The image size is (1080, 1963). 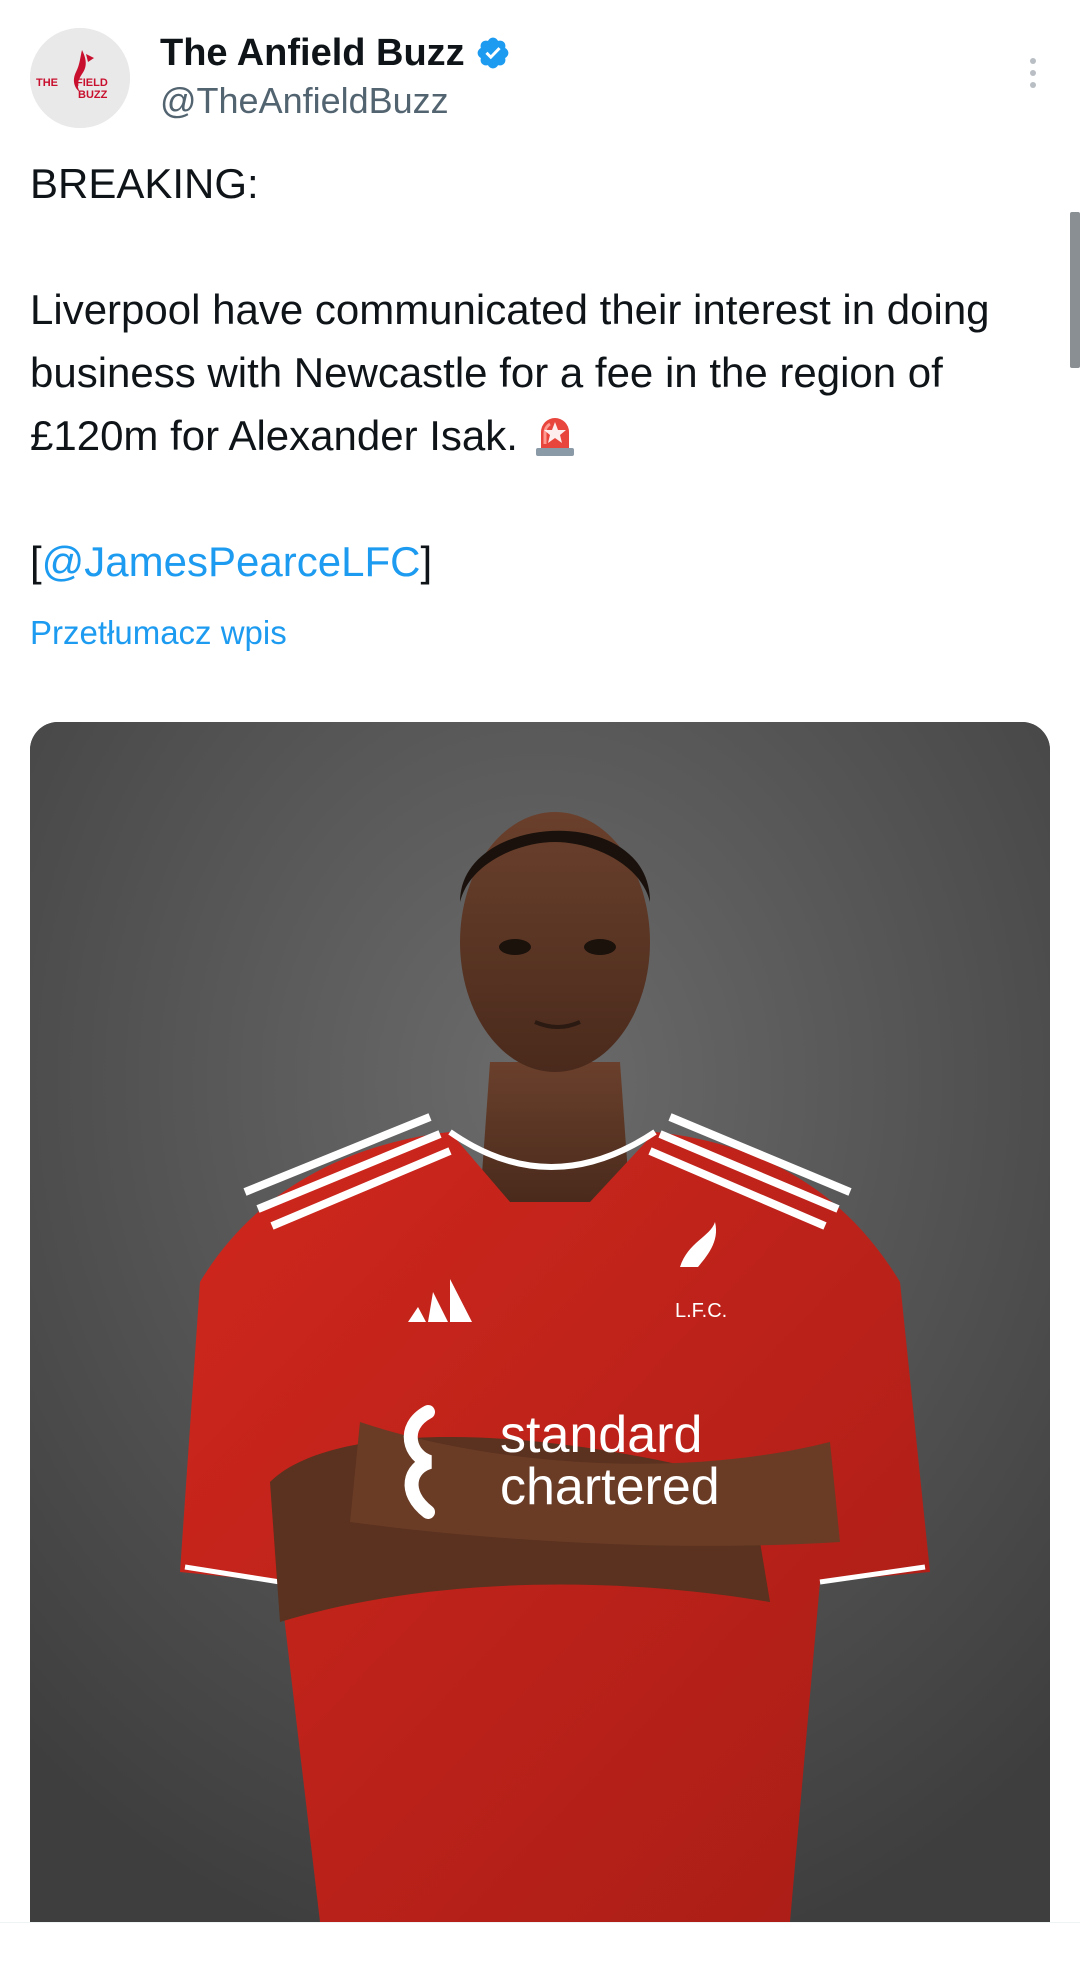 What do you see at coordinates (335, 77) in the screenshot?
I see `author-names: The Anfield Buzz @TheAnfieldBuzz` at bounding box center [335, 77].